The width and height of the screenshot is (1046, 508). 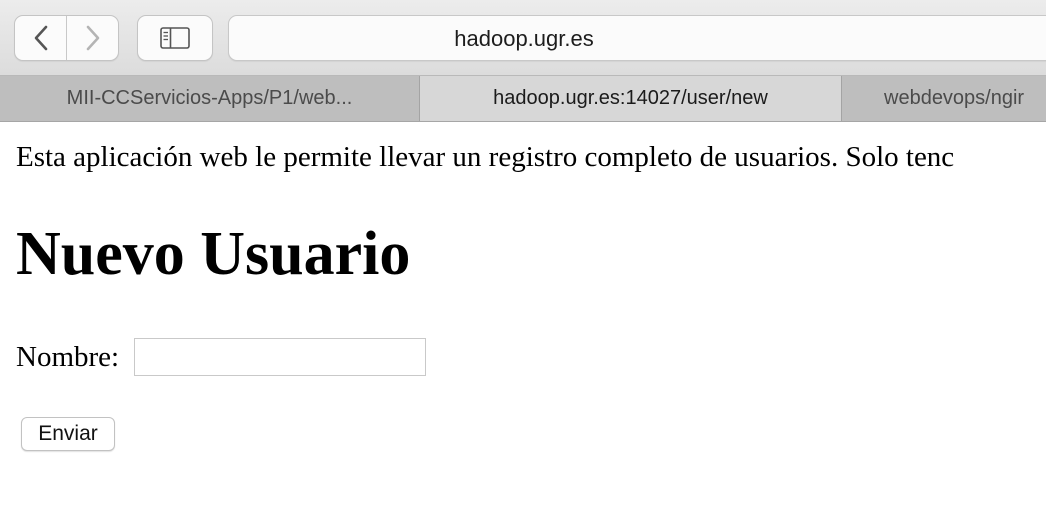 What do you see at coordinates (68, 434) in the screenshot?
I see `submit-button: Enviar` at bounding box center [68, 434].